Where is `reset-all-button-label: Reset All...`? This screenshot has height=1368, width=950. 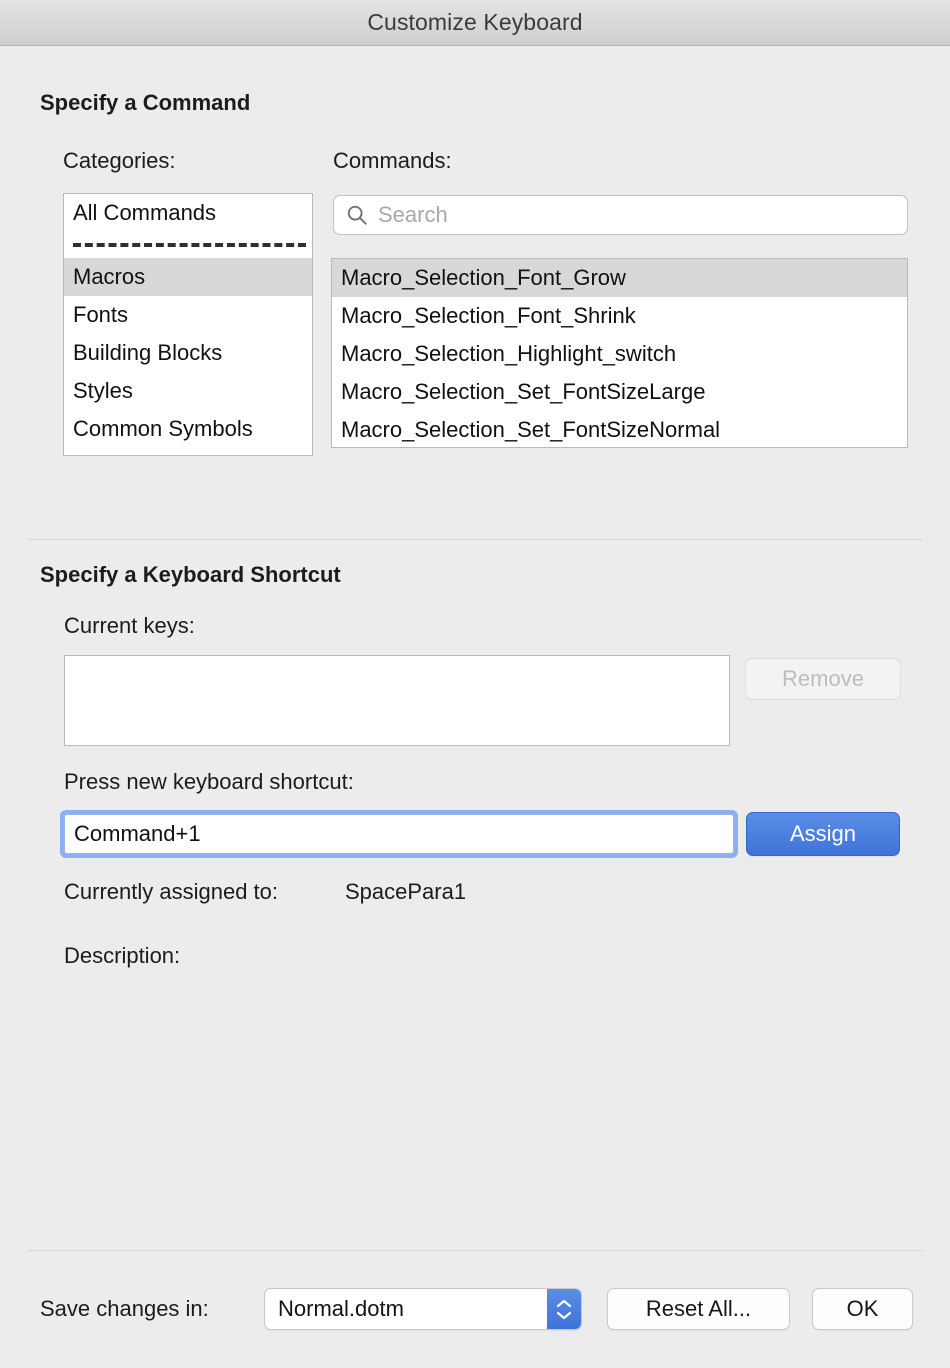
reset-all-button-label: Reset All... is located at coordinates (698, 1308).